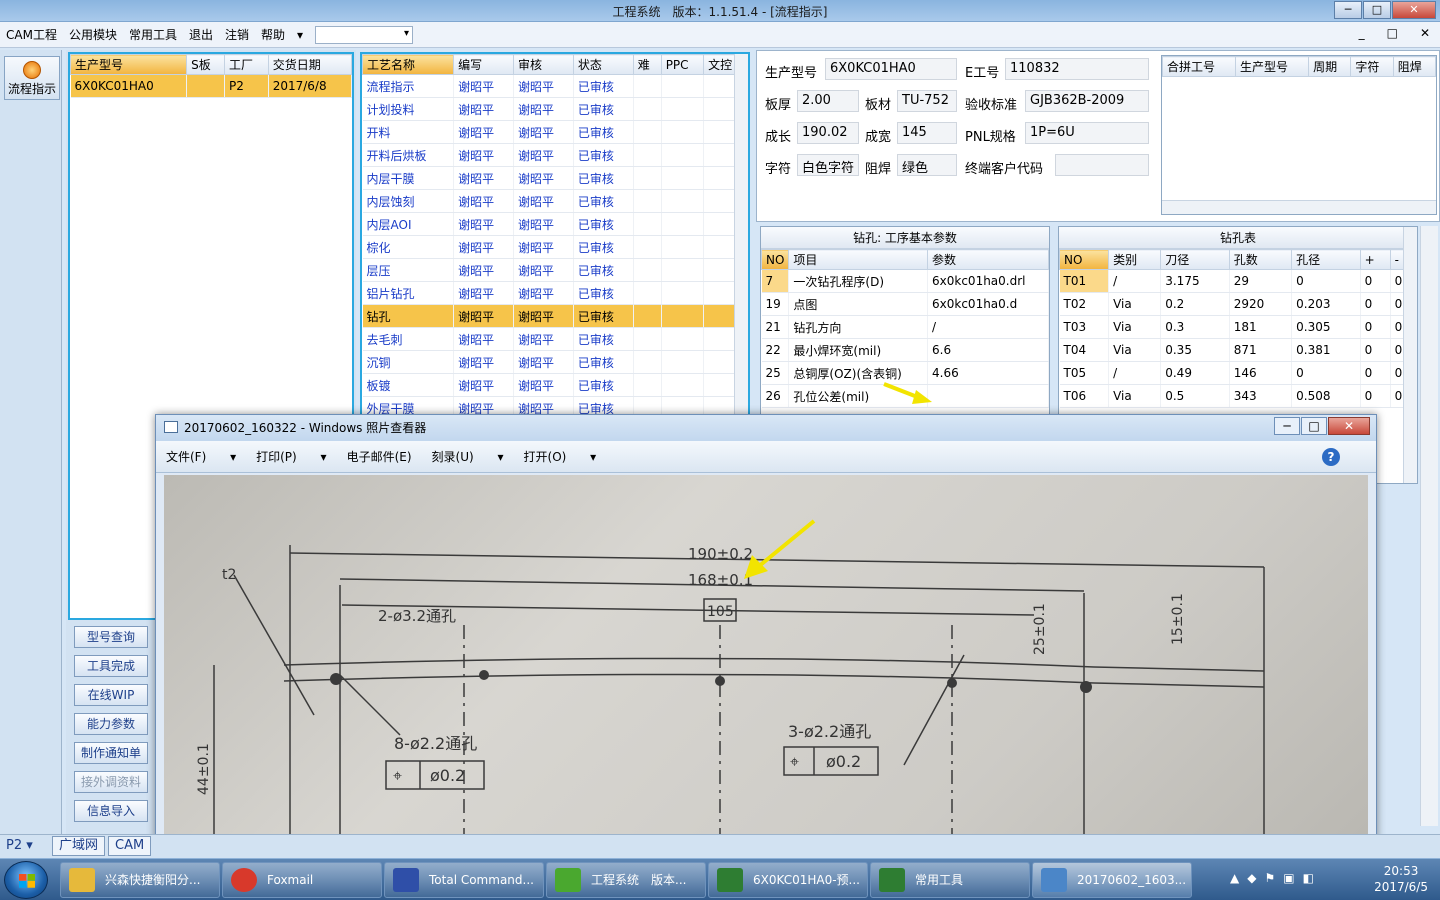  What do you see at coordinates (555, 86) in the screenshot?
I see `table-row: 流程指示 谢昭平 谢昭平 已审核` at bounding box center [555, 86].